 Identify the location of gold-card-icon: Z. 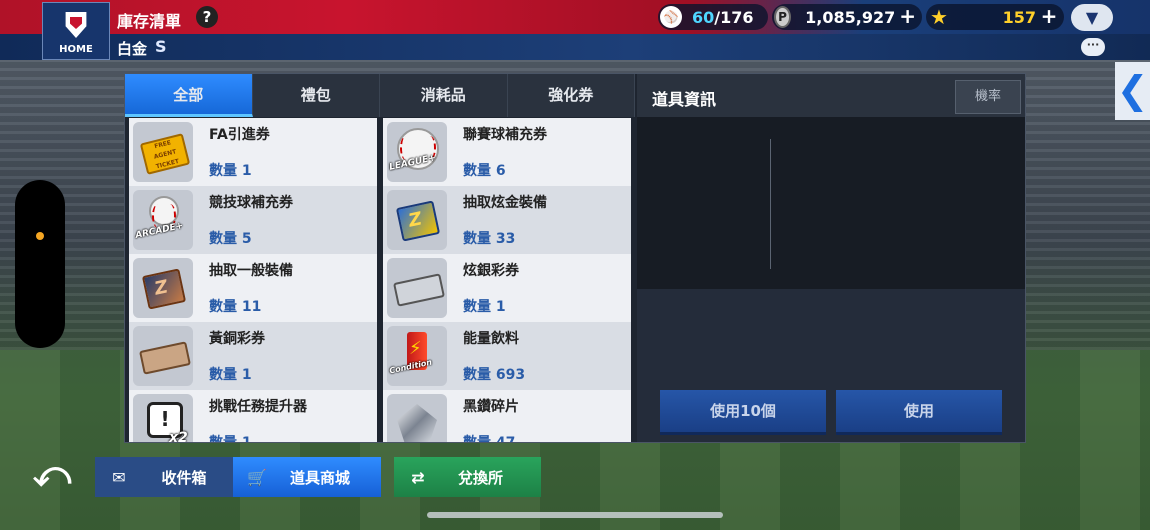
(418, 221).